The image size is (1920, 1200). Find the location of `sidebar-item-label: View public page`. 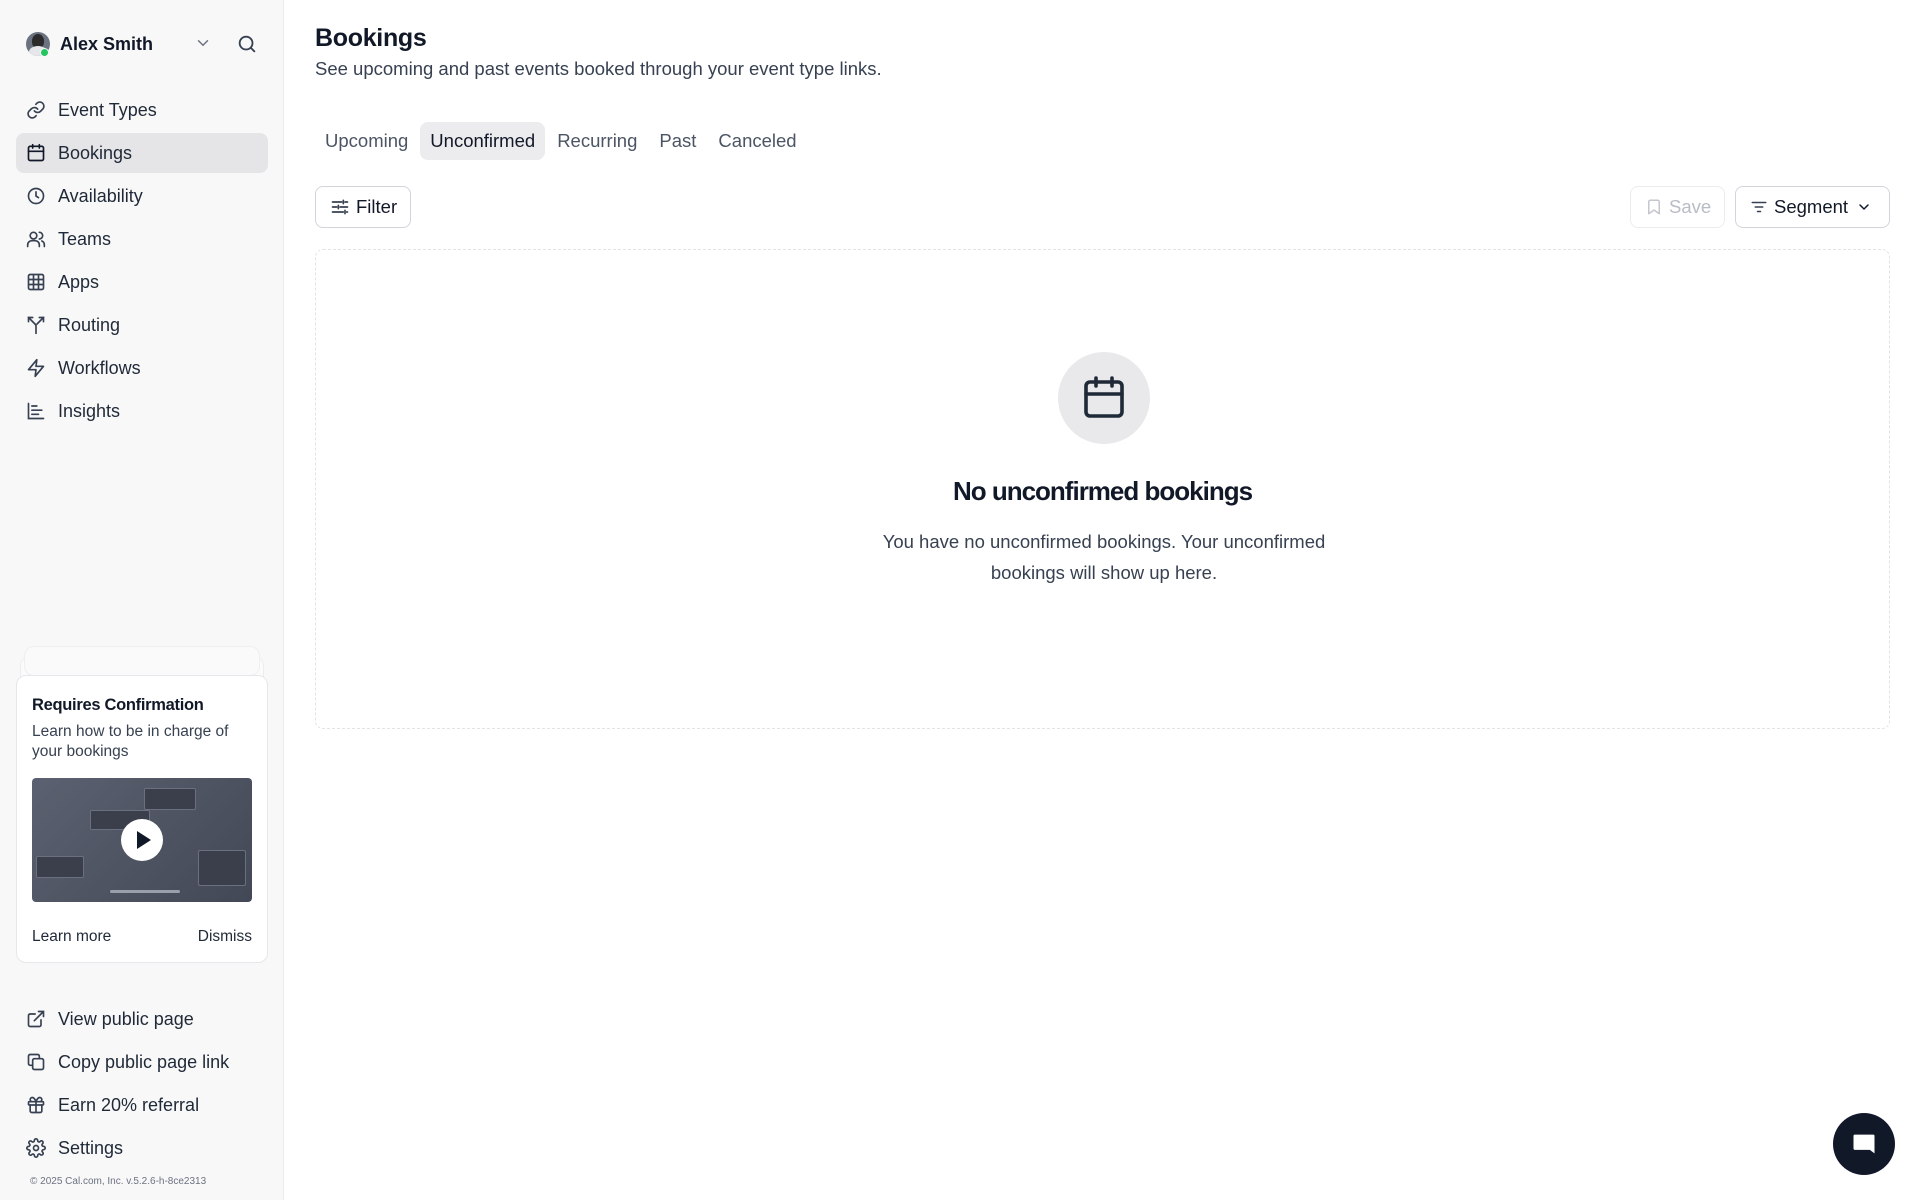

sidebar-item-label: View public page is located at coordinates (126, 1018).